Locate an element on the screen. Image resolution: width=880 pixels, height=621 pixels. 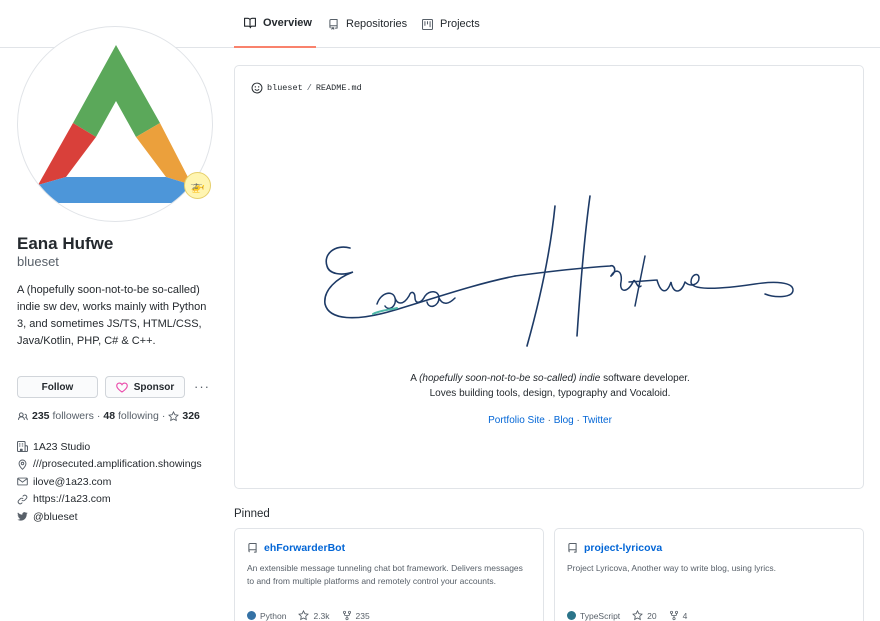
repo-link: project-lyricova is located at coordinates (614, 548).